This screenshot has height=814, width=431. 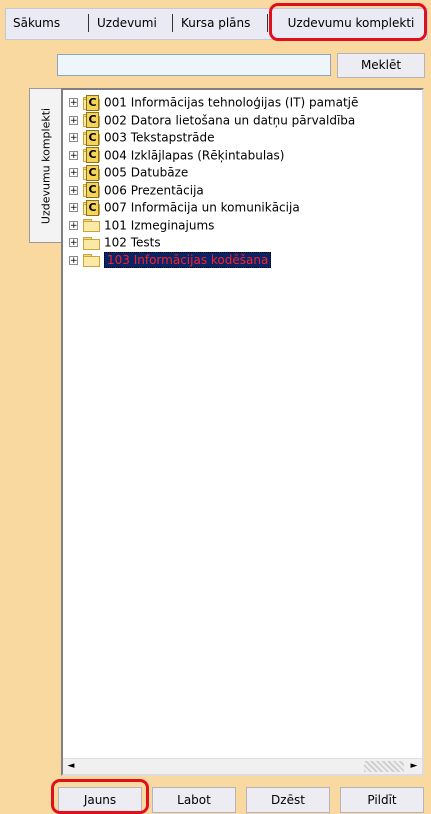 I want to click on fill-button: Pildīt, so click(x=382, y=800).